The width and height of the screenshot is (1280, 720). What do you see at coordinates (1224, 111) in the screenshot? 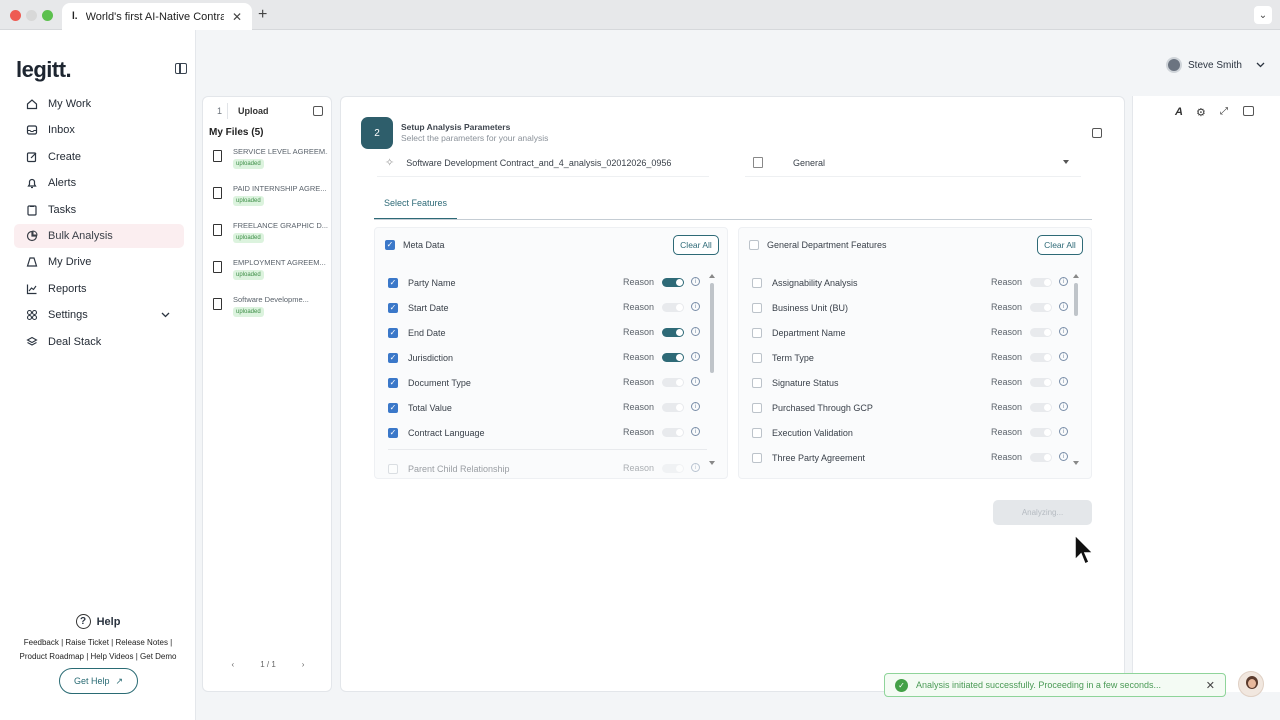
I see `expand-icon: ⤢` at bounding box center [1224, 111].